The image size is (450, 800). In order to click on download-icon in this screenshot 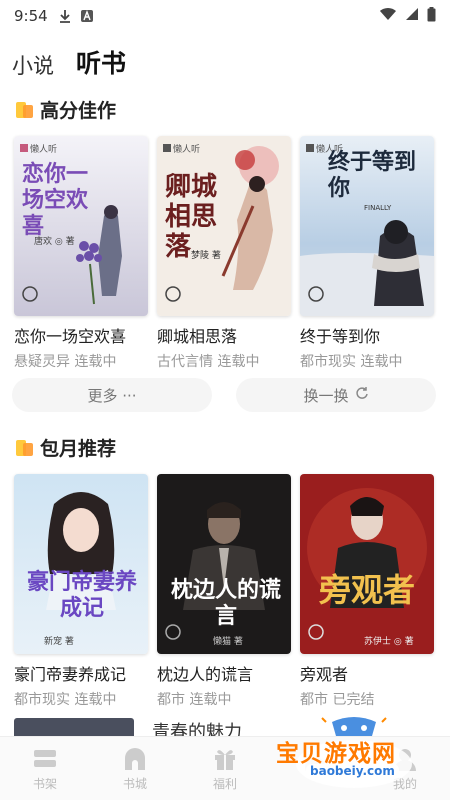, I will do `click(65, 16)`.